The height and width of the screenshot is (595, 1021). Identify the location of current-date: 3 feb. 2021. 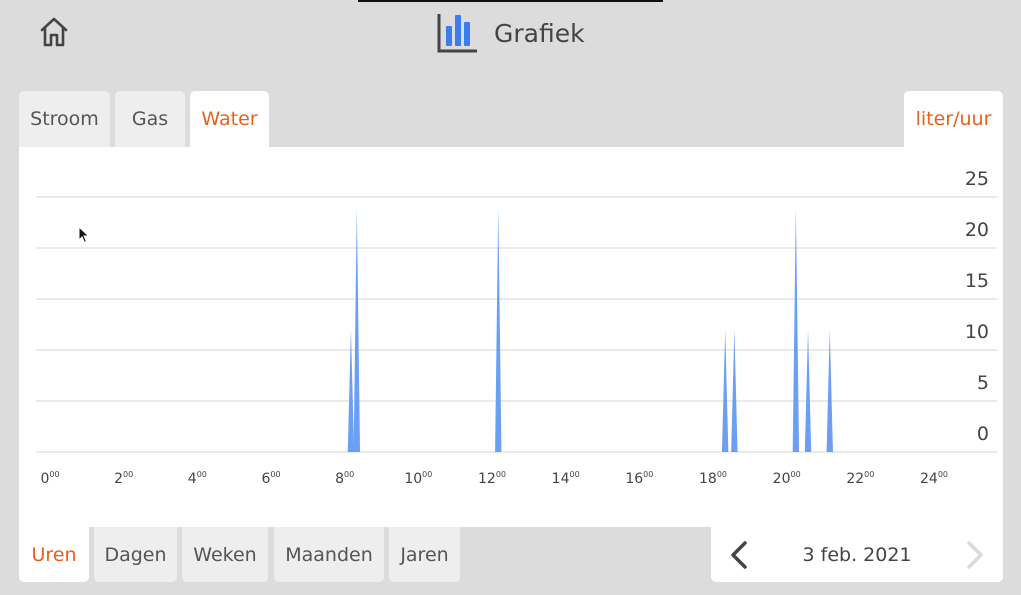
(857, 554).